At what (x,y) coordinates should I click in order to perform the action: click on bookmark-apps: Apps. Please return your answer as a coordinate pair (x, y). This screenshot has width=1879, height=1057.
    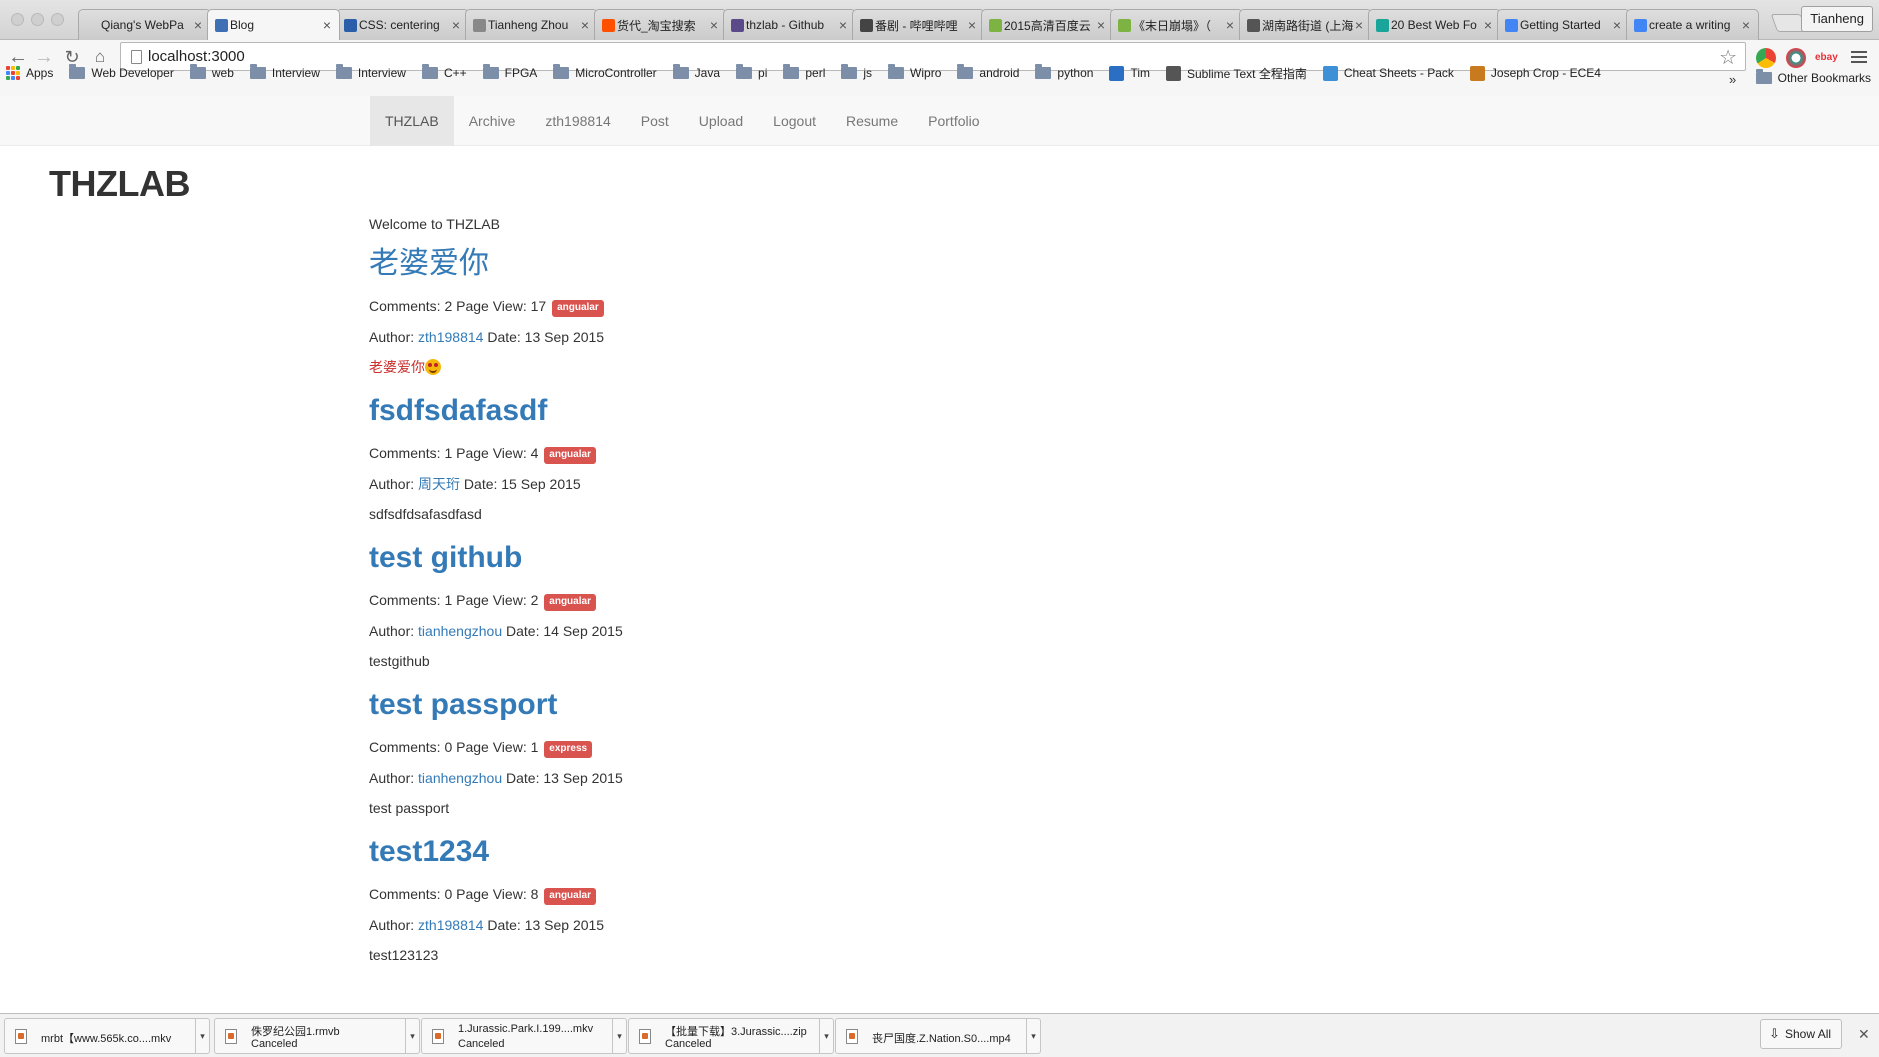
    Looking at the image, I should click on (29, 73).